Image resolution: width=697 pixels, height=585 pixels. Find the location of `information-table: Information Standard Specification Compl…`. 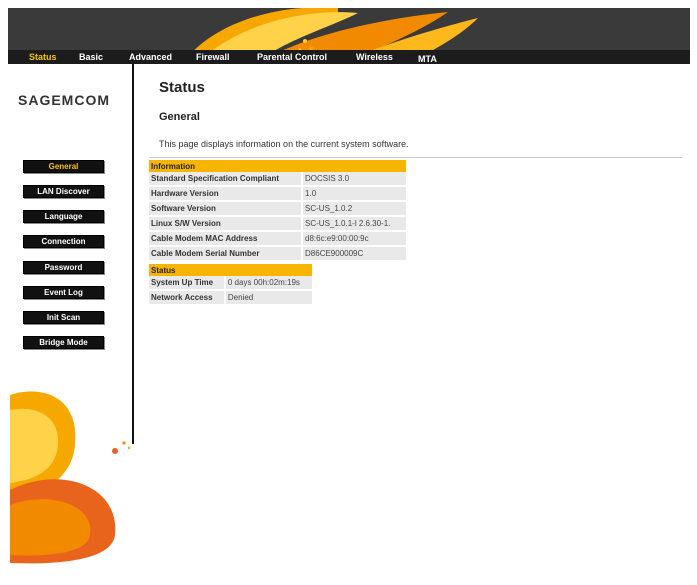

information-table: Information Standard Specification Compl… is located at coordinates (277, 211).